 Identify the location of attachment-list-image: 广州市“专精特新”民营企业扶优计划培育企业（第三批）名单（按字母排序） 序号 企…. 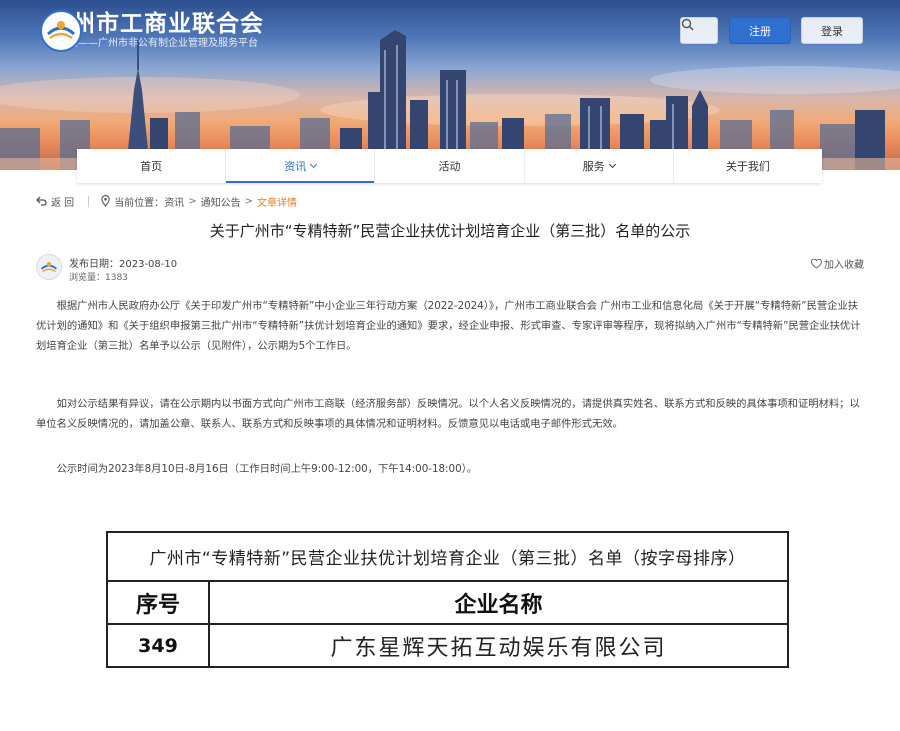
(447, 599).